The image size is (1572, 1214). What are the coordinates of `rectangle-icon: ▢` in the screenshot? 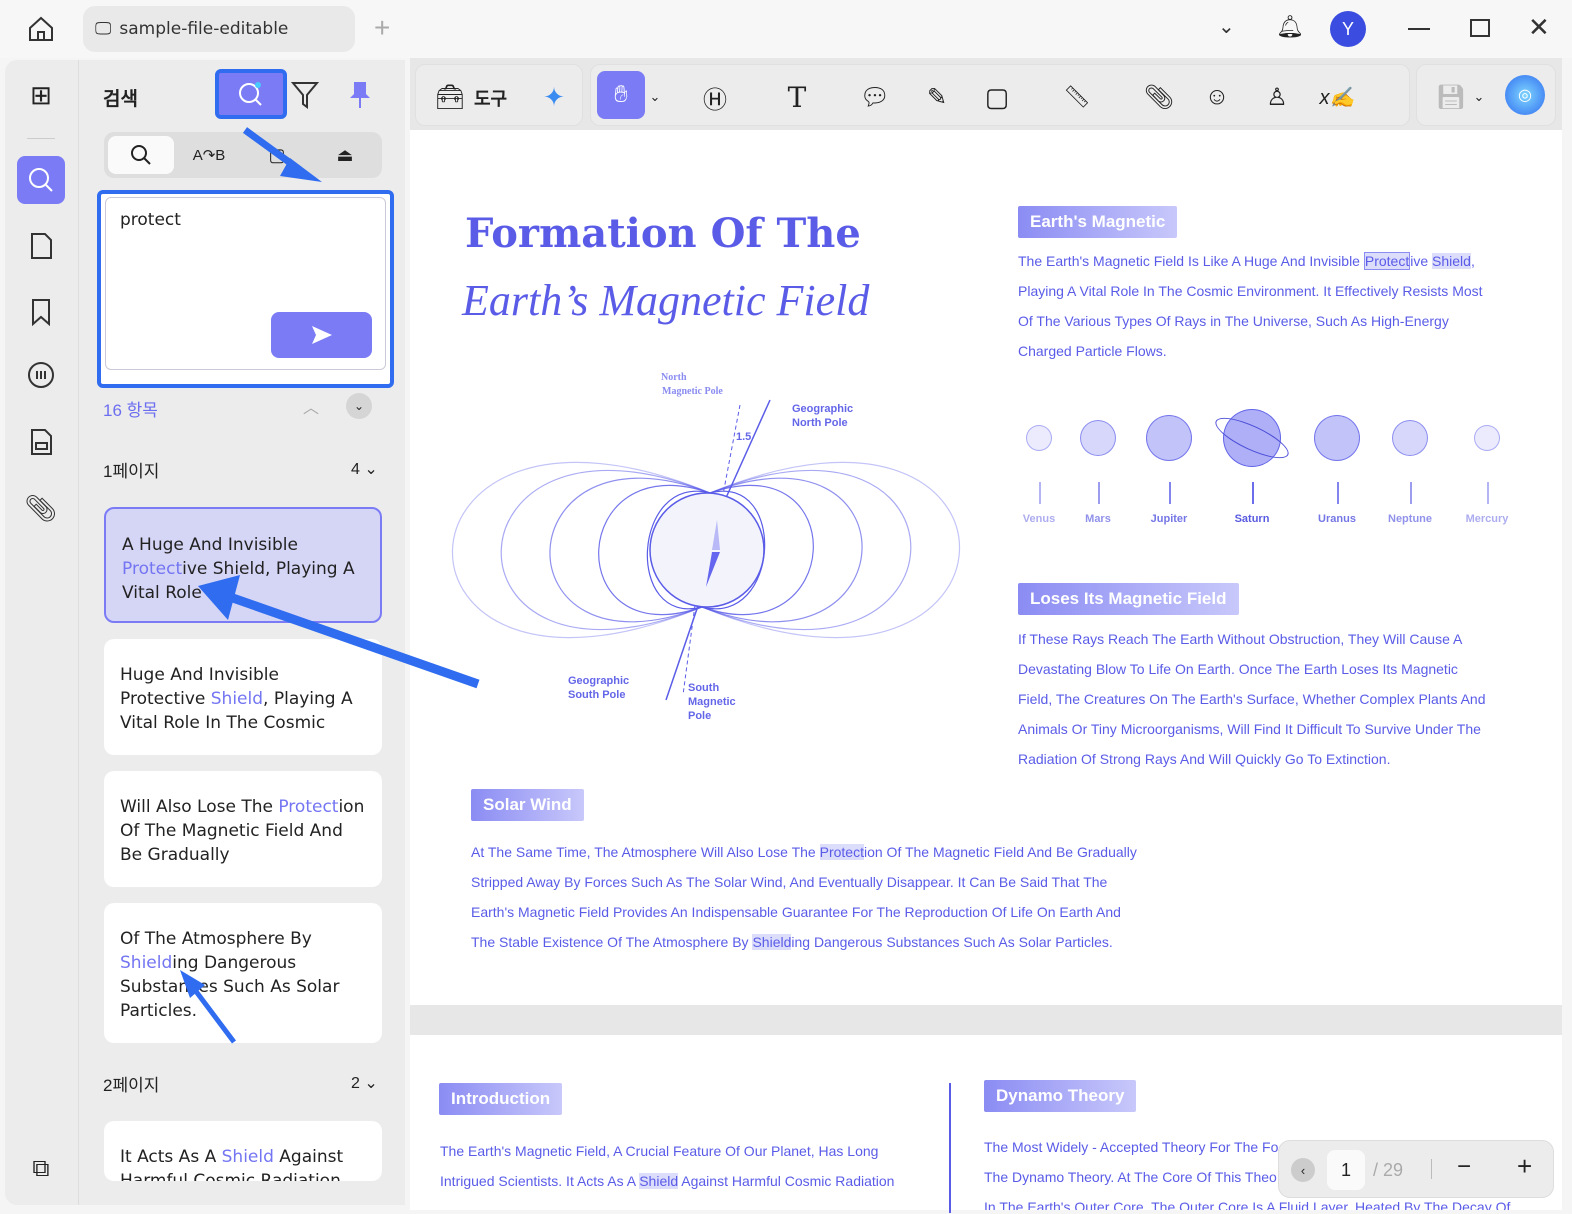 It's located at (997, 97).